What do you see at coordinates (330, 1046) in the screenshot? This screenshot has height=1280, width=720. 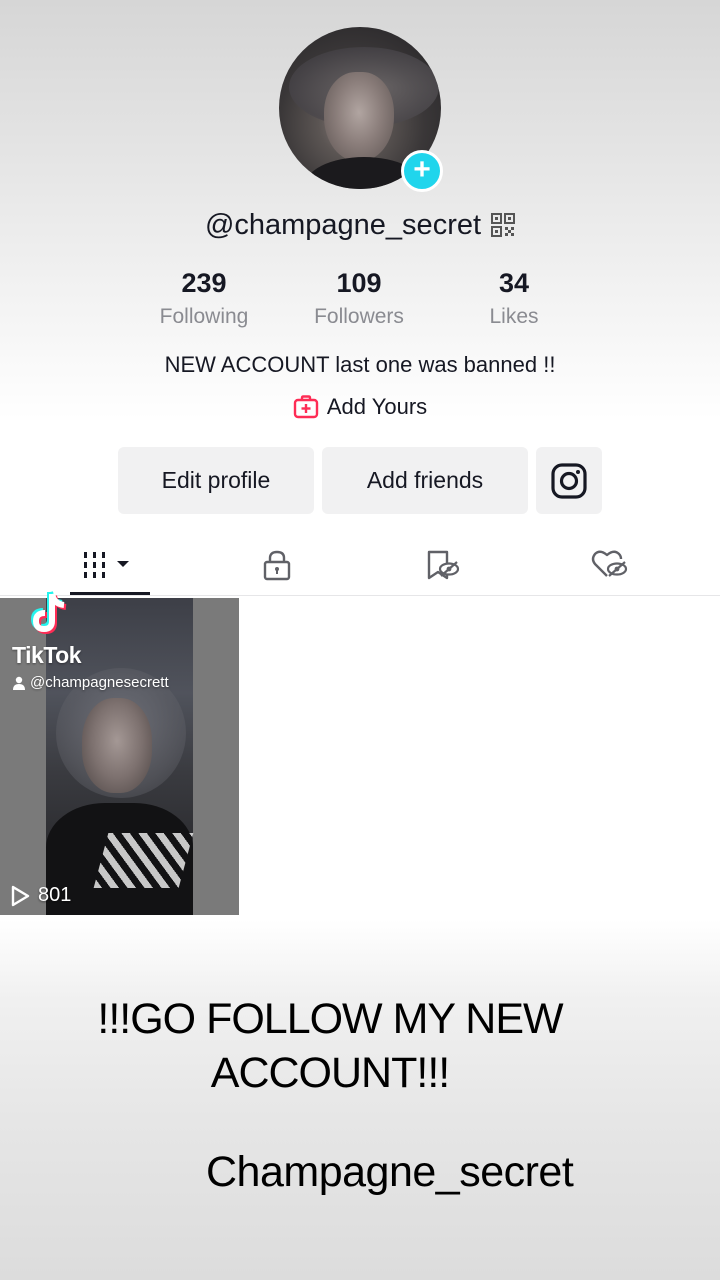 I see `overlay-text-follow: !!!GO FOLLOW MY NEW ACCOUNT!!!` at bounding box center [330, 1046].